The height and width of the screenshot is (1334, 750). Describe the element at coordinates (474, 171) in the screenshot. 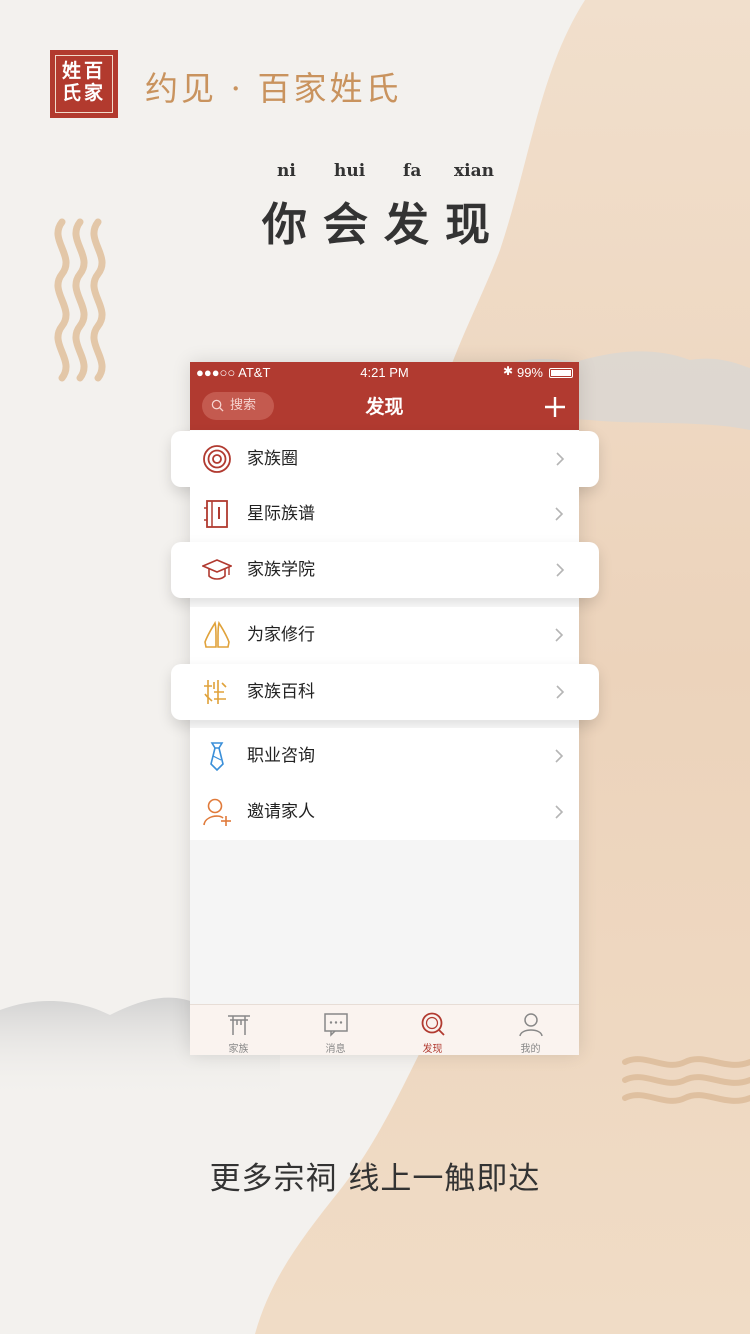

I see `pinyin-xian: xian` at that location.